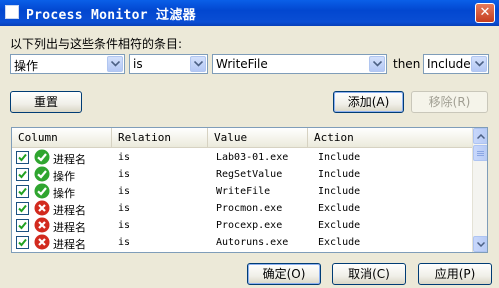 This screenshot has width=499, height=288. What do you see at coordinates (407, 64) in the screenshot?
I see `then-label: then` at bounding box center [407, 64].